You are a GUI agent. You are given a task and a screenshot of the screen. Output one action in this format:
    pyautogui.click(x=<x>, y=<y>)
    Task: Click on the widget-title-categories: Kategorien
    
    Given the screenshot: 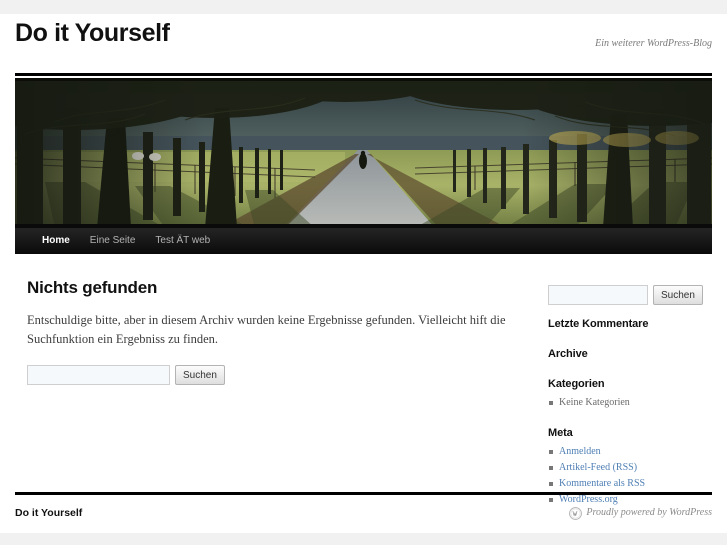 What is the action you would take?
    pyautogui.click(x=576, y=384)
    